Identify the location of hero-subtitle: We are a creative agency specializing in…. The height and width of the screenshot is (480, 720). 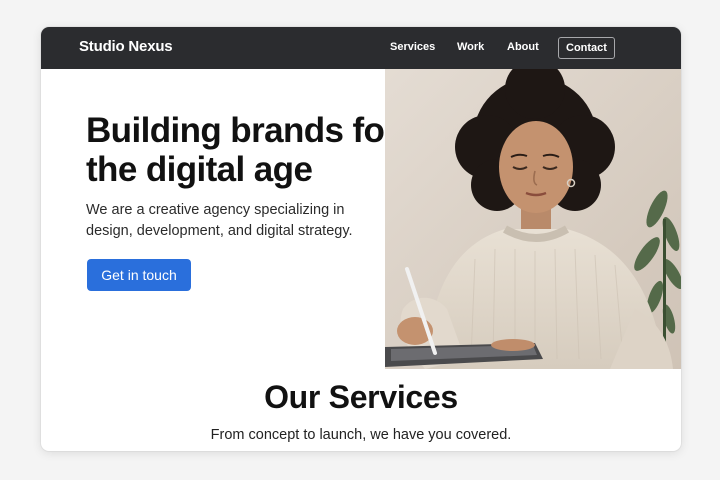
(219, 220).